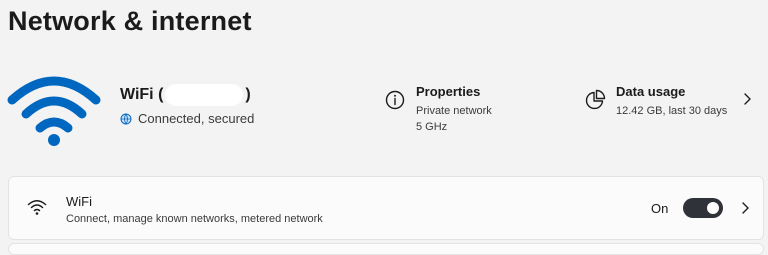  I want to click on connection-status-text: Connected, secured, so click(196, 118).